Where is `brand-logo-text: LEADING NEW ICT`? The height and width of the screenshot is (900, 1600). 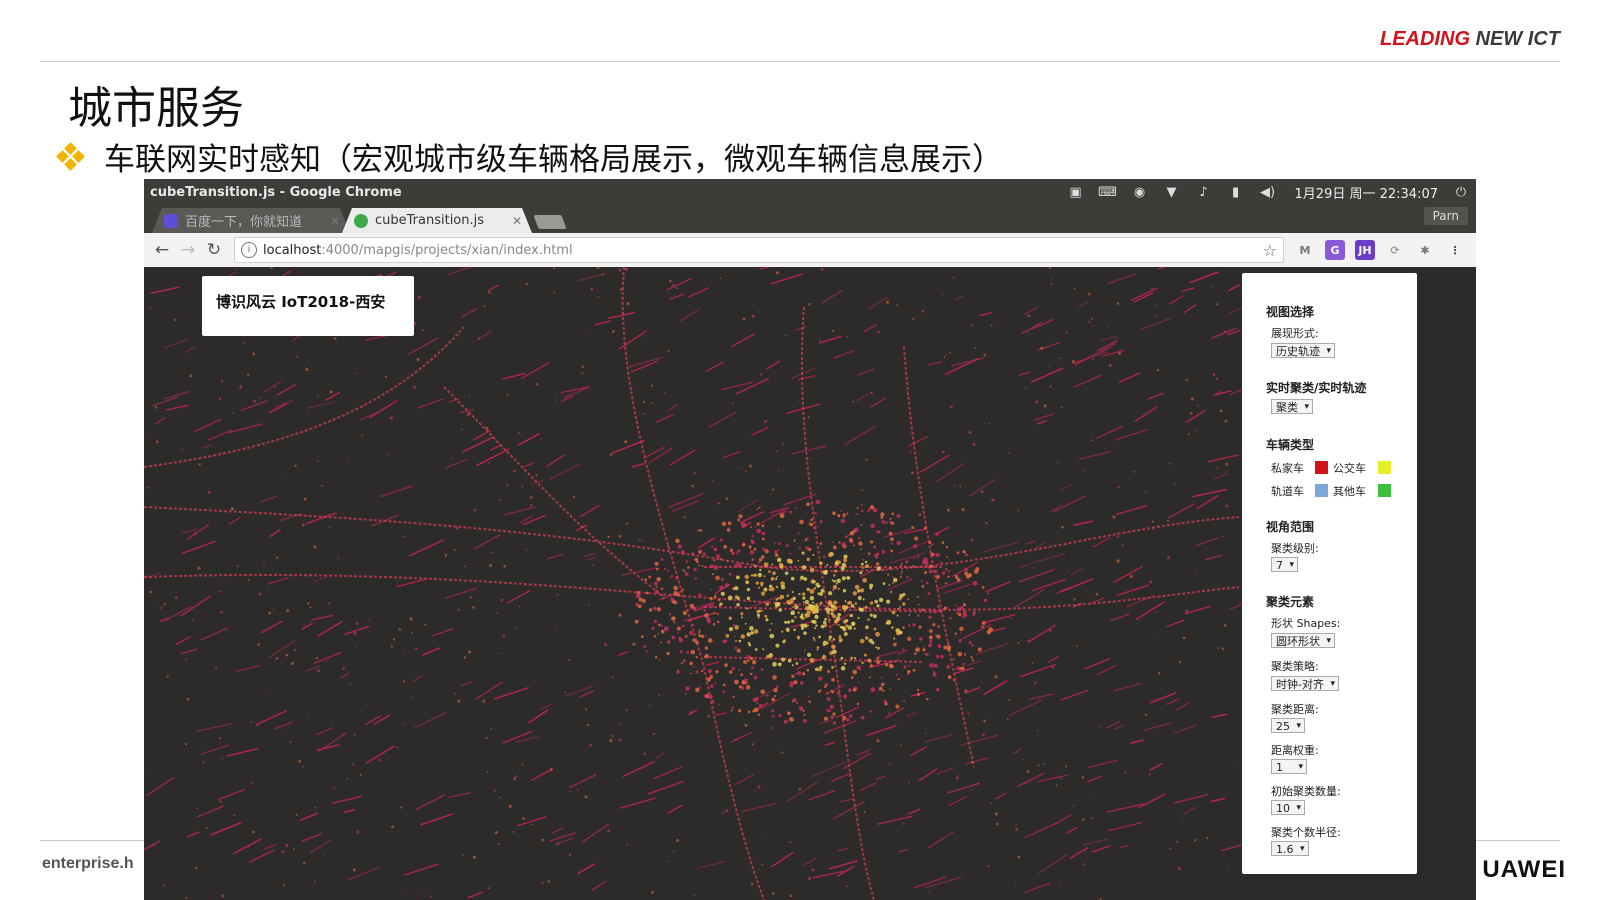
brand-logo-text: LEADING NEW ICT is located at coordinates (1470, 39).